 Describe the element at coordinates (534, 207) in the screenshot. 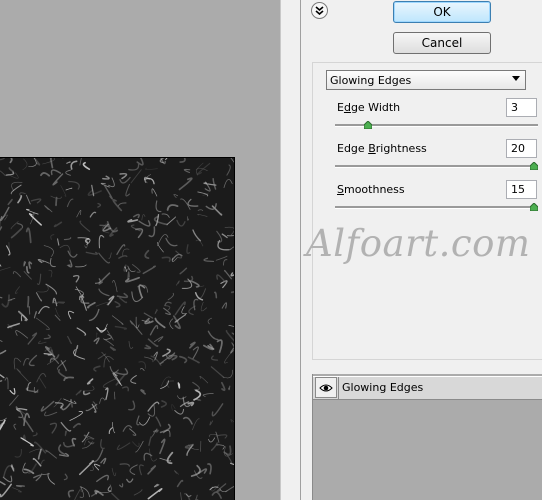

I see `smoothness-slider-thumb` at that location.